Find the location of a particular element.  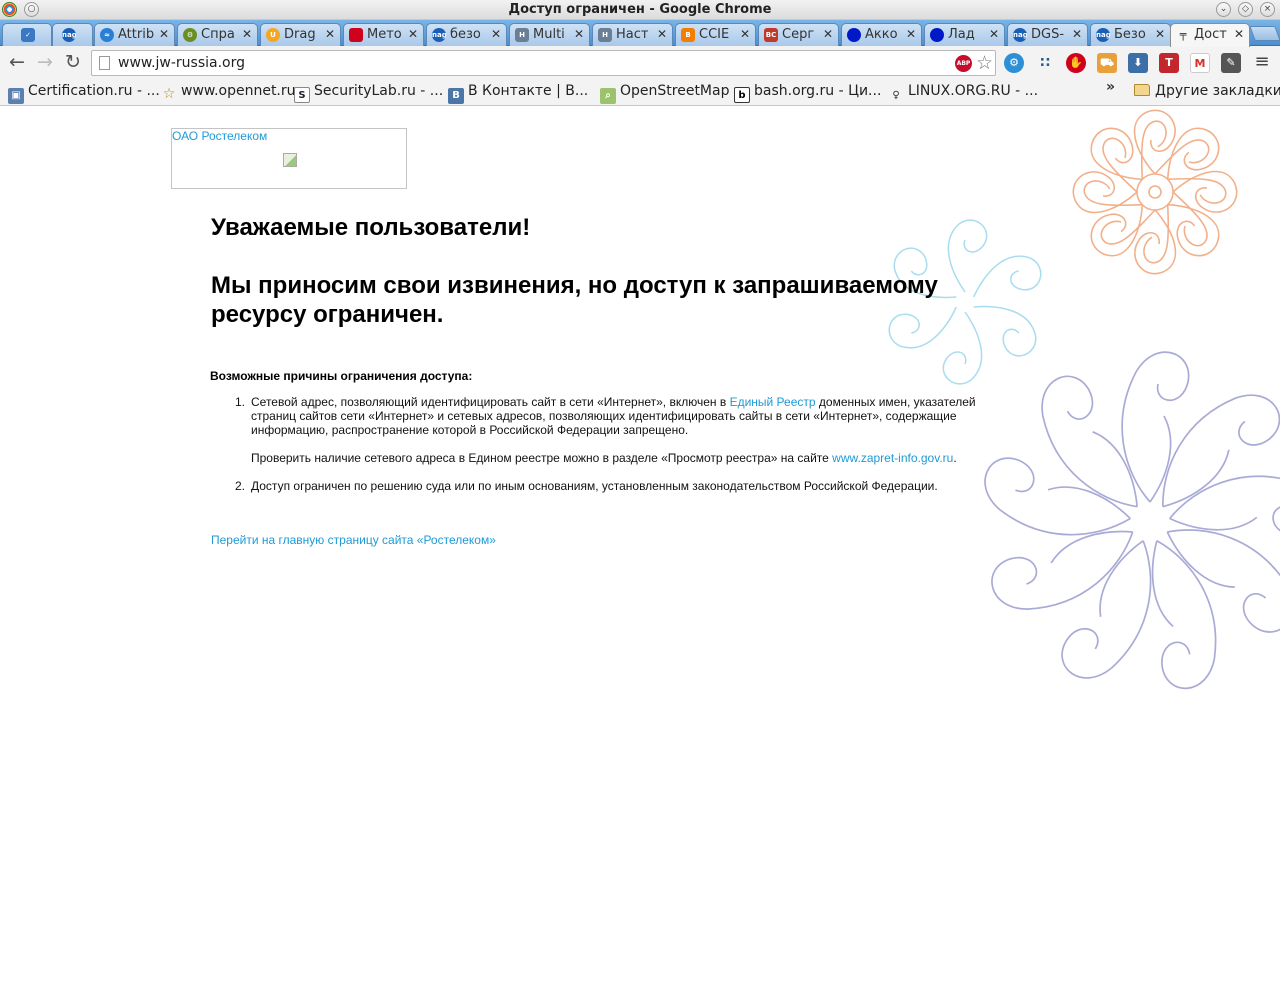

chrome-menu-icon: ≡ is located at coordinates (1262, 62).